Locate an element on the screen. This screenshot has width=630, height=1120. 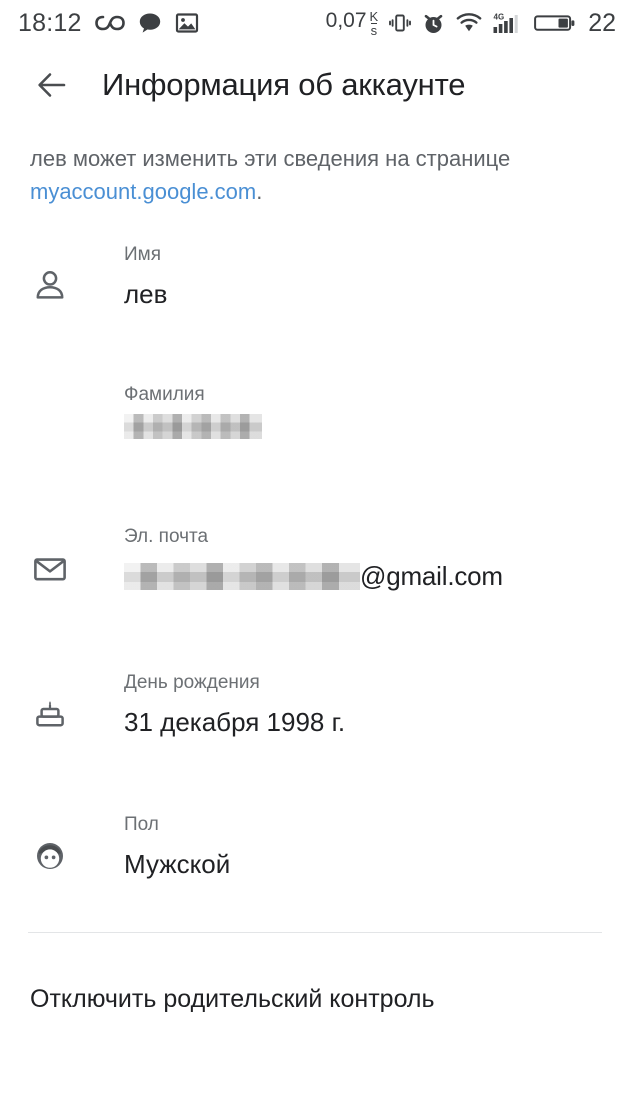
myaccount-link: myaccount.google.com is located at coordinates (143, 191).